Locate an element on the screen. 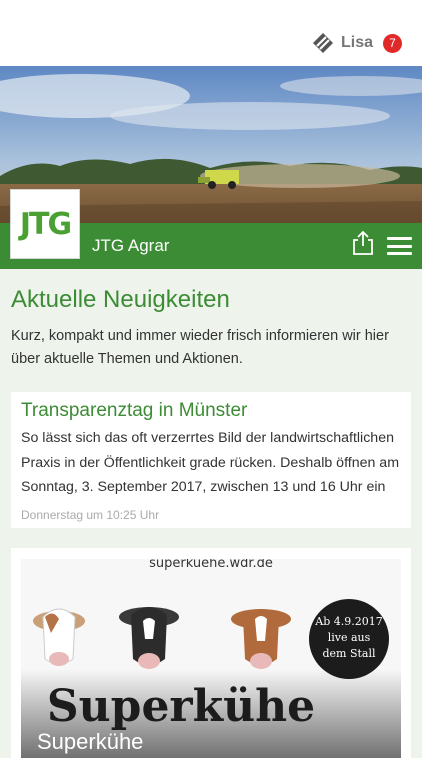 The width and height of the screenshot is (422, 758). brand-title: JTG Agrar is located at coordinates (131, 245).